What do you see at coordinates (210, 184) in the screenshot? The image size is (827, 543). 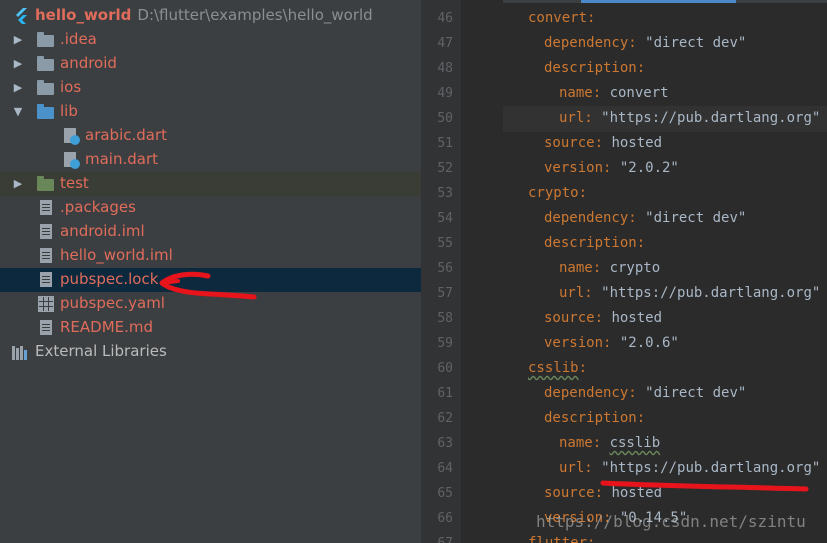 I see `tree-item-test: ▶ test` at bounding box center [210, 184].